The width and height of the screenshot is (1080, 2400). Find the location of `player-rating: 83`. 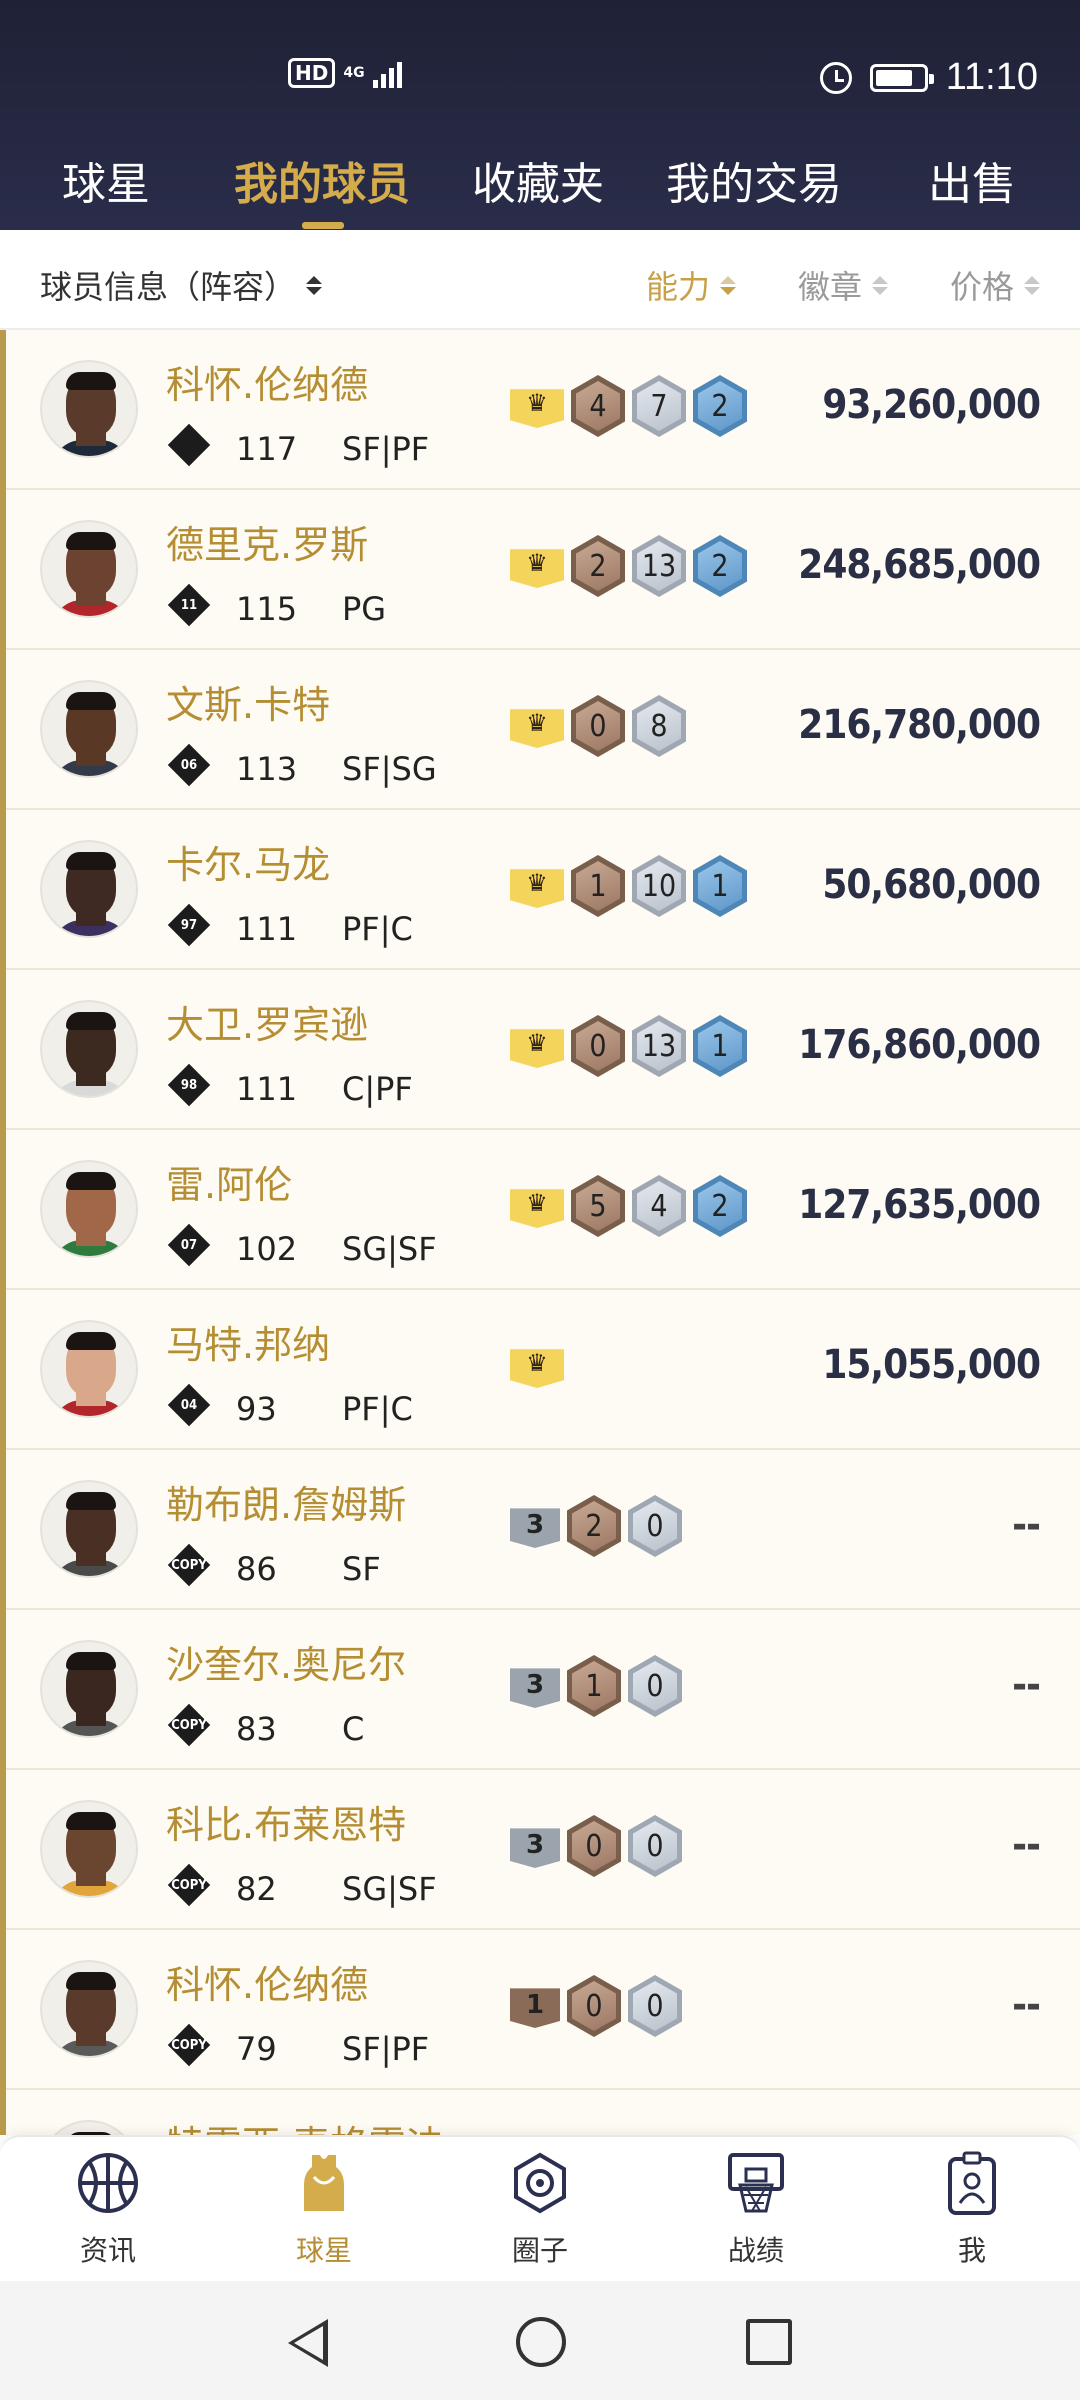

player-rating: 83 is located at coordinates (256, 1729).